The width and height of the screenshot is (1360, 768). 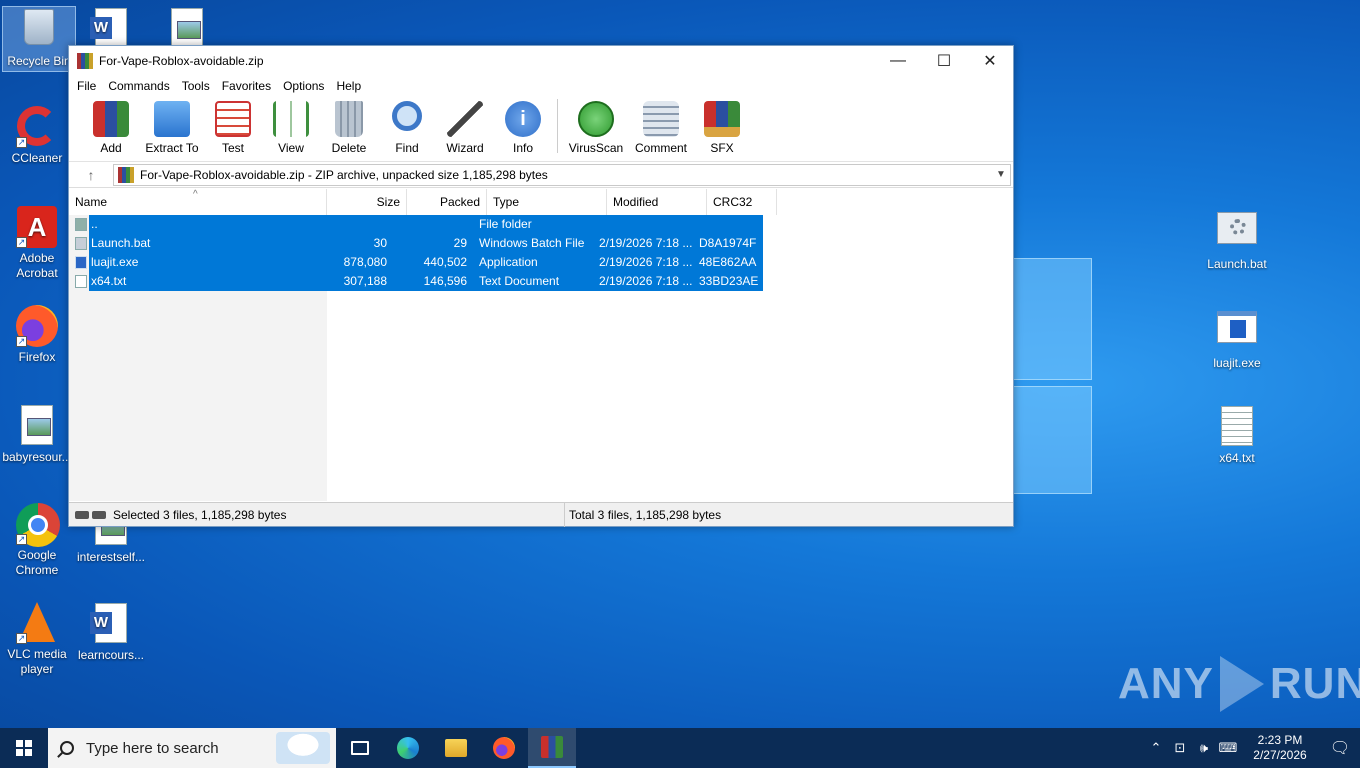 What do you see at coordinates (645, 514) in the screenshot?
I see `status-total: Total 3 files, 1,185,298 bytes` at bounding box center [645, 514].